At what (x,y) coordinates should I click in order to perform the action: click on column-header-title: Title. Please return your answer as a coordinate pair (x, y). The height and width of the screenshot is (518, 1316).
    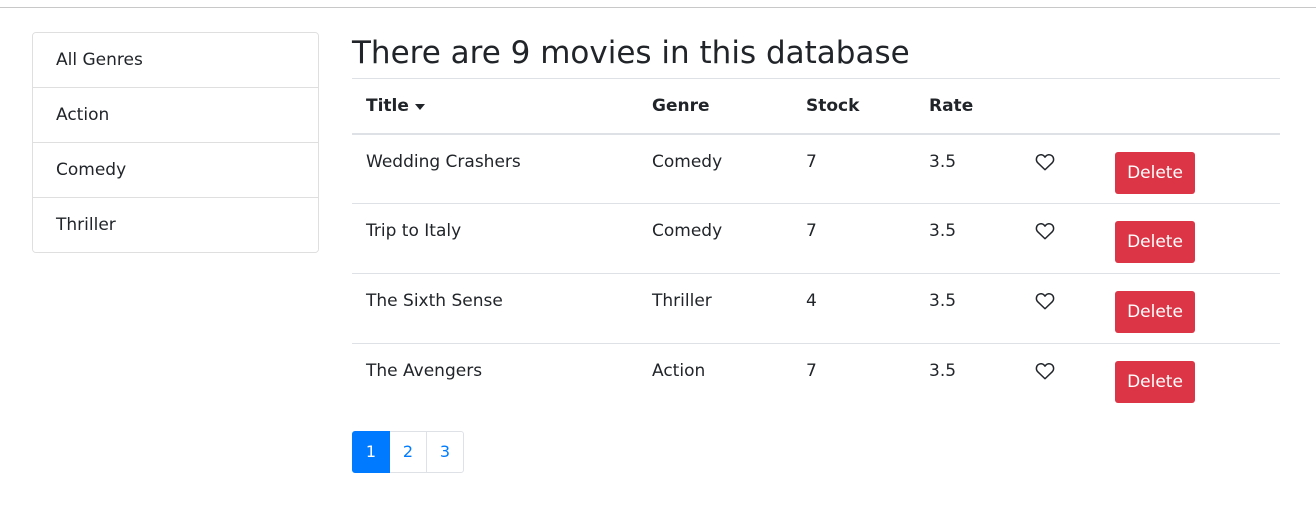
    Looking at the image, I should click on (495, 106).